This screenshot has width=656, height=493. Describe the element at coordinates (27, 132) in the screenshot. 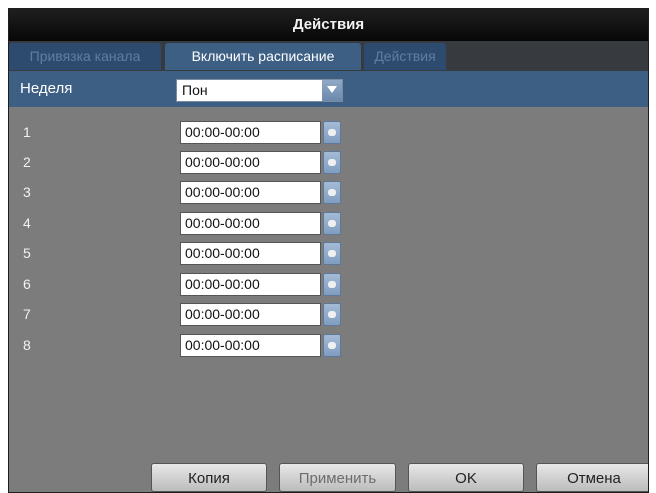

I see `period-number: 1` at that location.